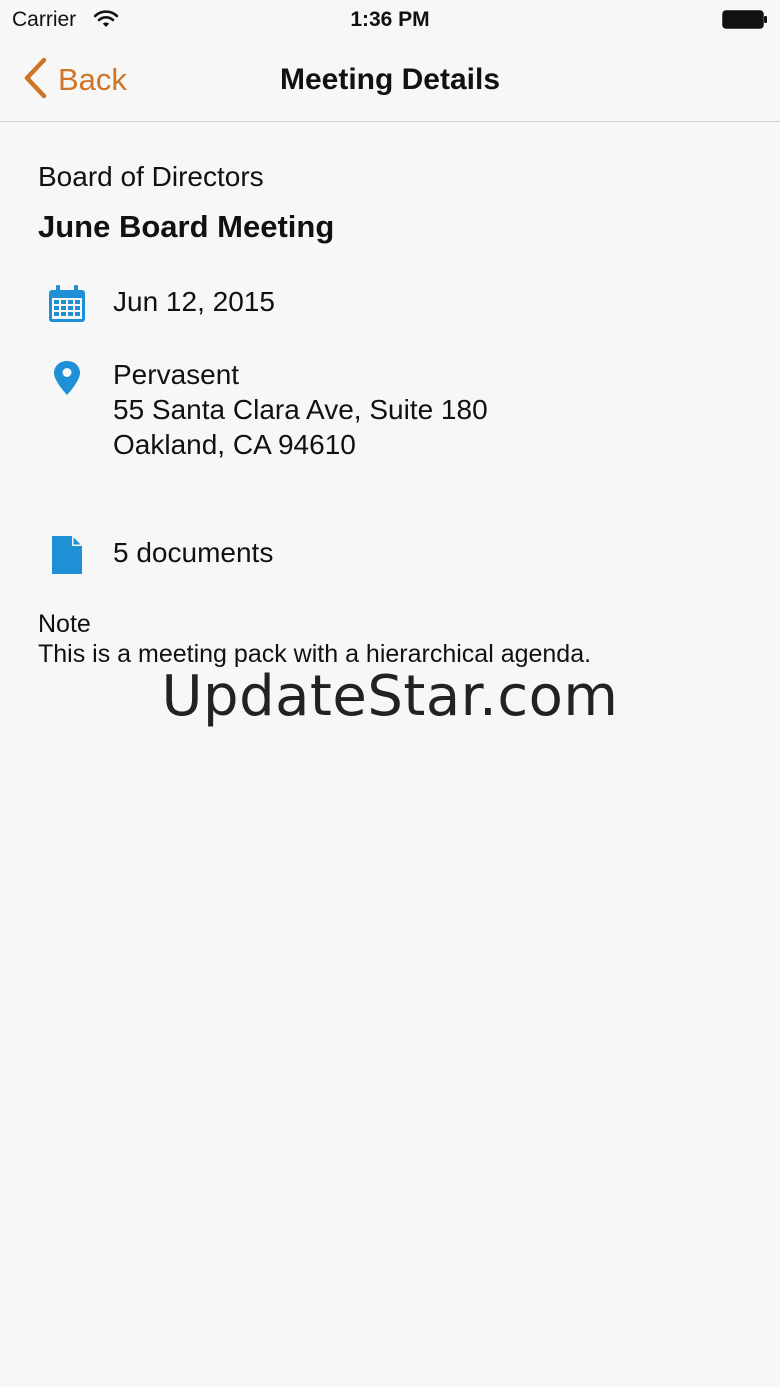 This screenshot has height=1387, width=780. What do you see at coordinates (745, 22) in the screenshot?
I see `battery-icon` at bounding box center [745, 22].